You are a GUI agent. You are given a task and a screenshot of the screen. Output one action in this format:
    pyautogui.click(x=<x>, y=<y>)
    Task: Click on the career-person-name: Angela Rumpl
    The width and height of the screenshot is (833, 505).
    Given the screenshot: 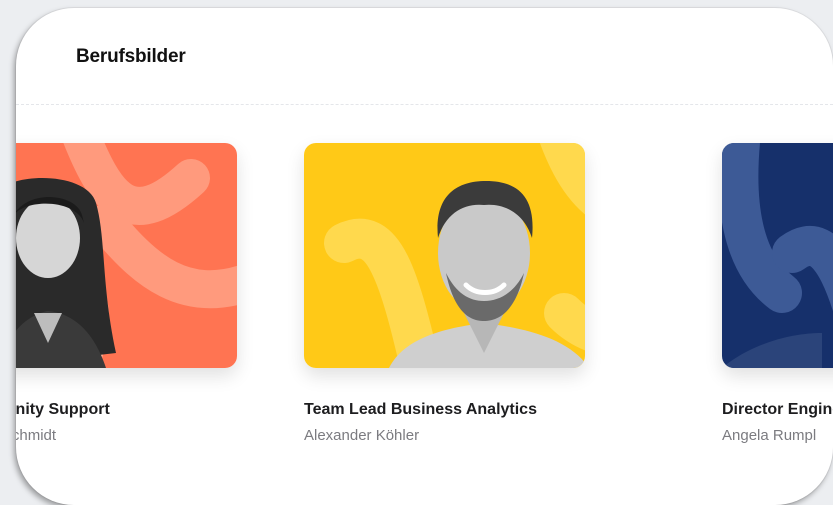 What is the action you would take?
    pyautogui.click(x=769, y=435)
    